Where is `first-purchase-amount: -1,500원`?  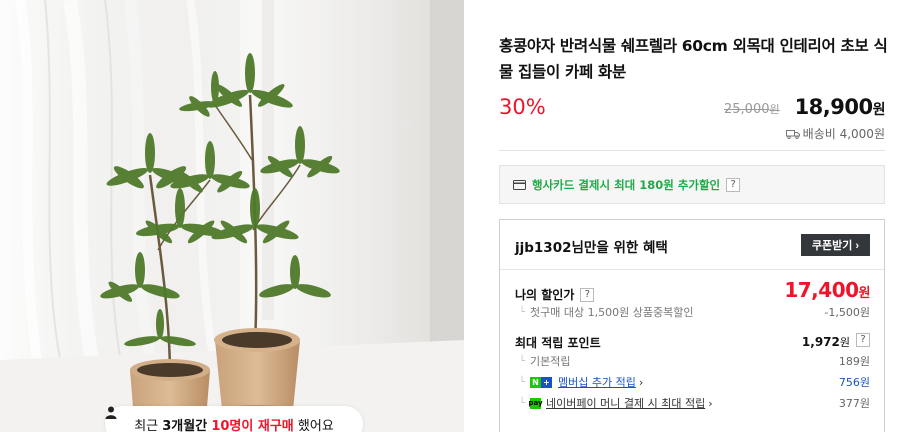
first-purchase-amount: -1,500원 is located at coordinates (847, 312).